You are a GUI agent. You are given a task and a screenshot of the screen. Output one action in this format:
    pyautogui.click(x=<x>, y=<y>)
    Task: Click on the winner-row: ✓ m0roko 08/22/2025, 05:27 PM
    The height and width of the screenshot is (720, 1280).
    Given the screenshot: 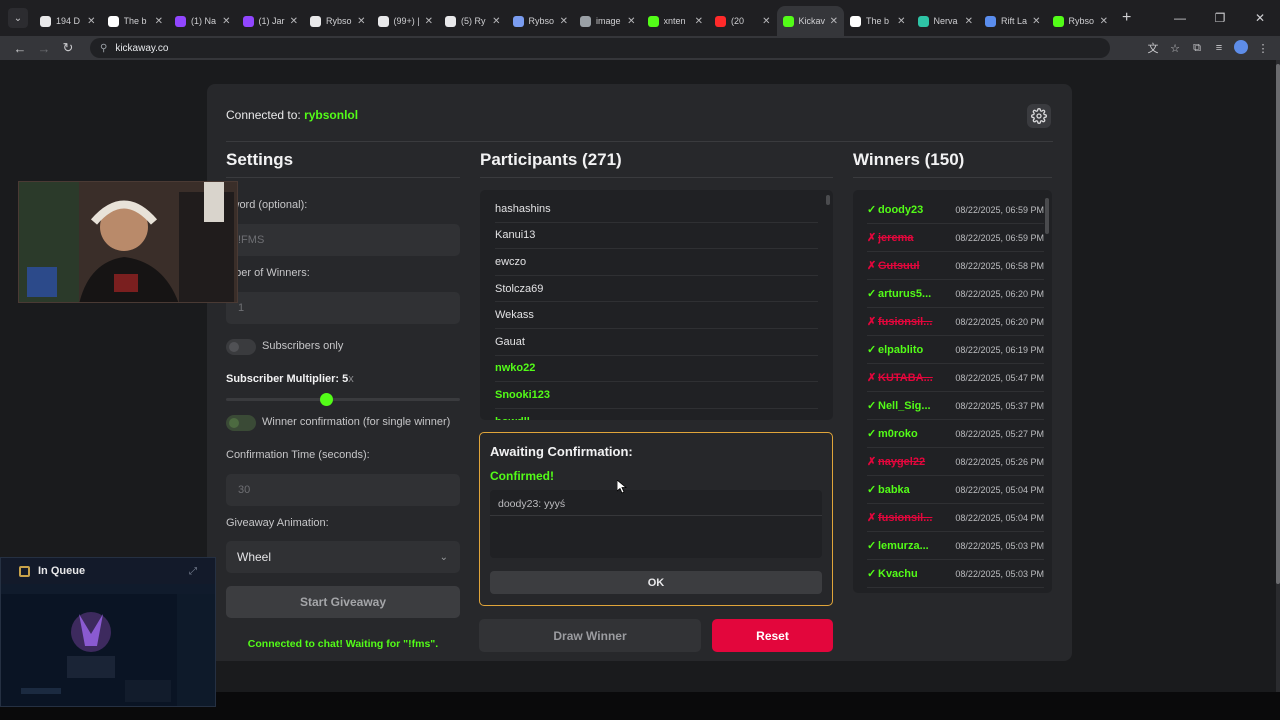 What is the action you would take?
    pyautogui.click(x=955, y=434)
    